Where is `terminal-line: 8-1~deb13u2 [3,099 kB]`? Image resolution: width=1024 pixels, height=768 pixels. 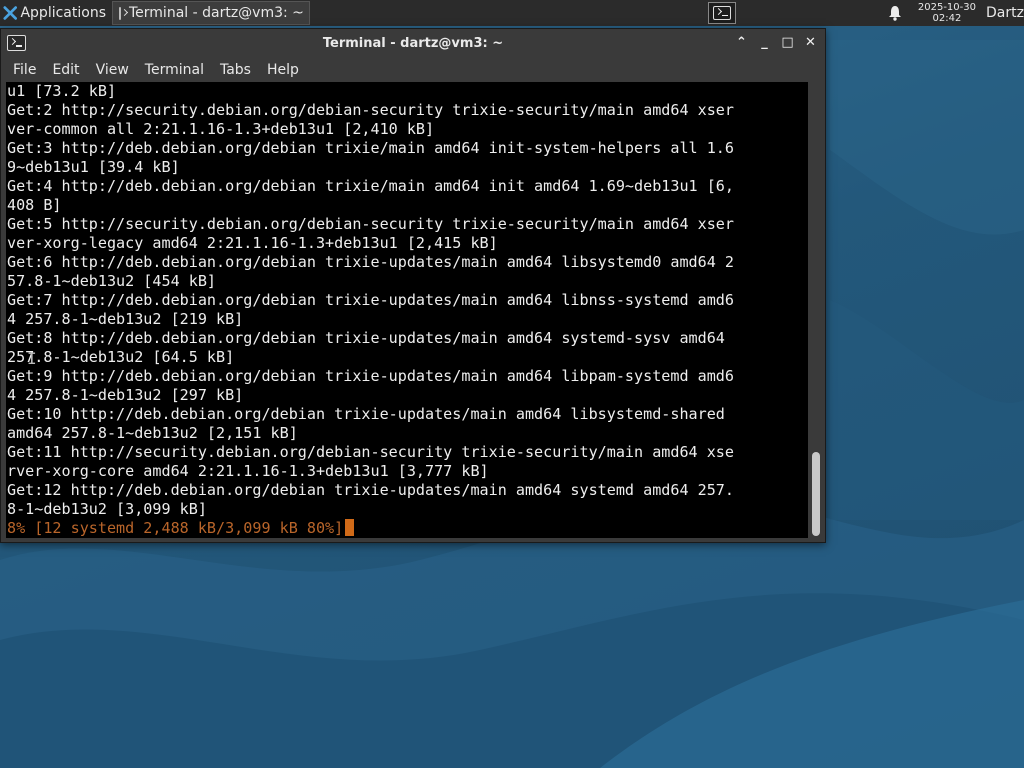 terminal-line: 8-1~deb13u2 [3,099 kB] is located at coordinates (107, 509).